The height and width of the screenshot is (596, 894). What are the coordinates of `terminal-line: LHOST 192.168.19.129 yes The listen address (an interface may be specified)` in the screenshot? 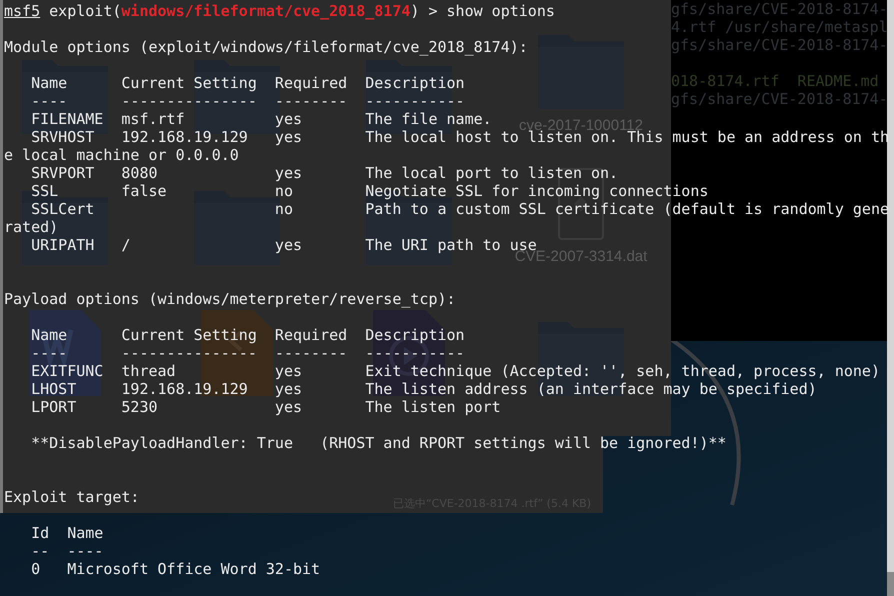 It's located at (423, 389).